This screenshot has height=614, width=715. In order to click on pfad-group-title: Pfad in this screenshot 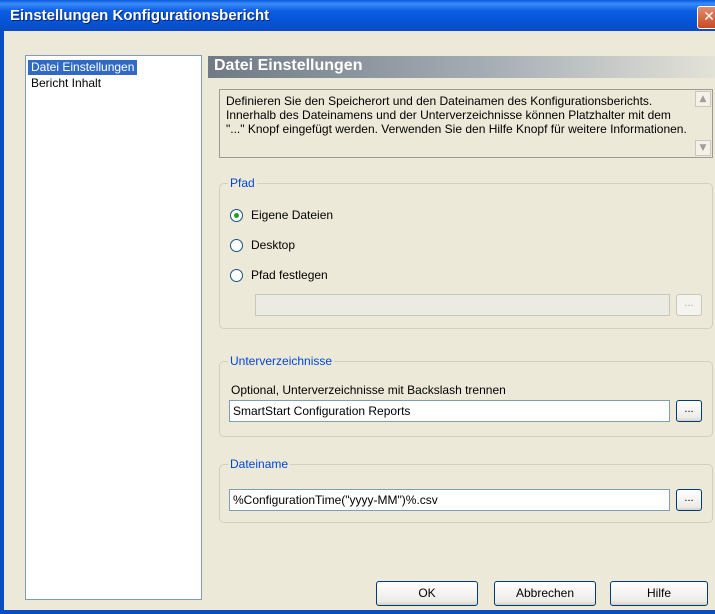, I will do `click(242, 183)`.